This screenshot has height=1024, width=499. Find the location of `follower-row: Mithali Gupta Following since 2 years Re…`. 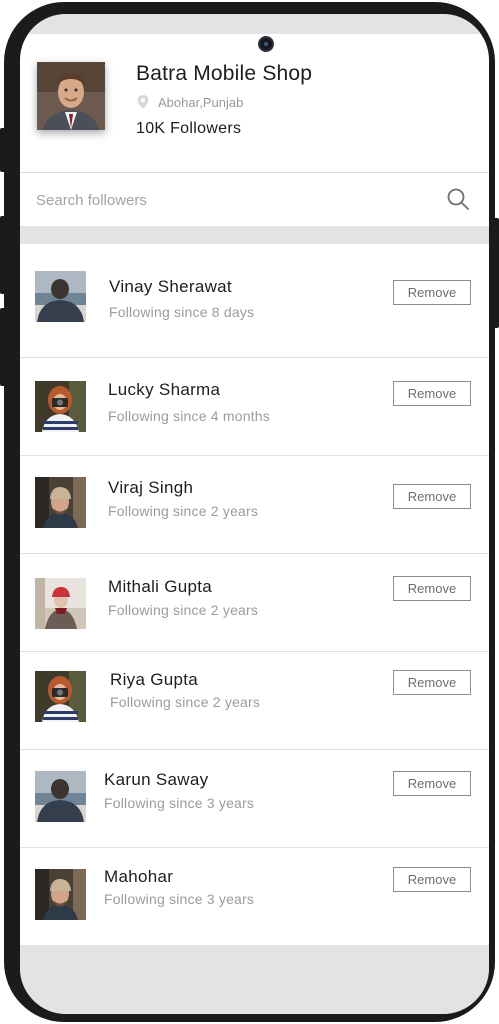

follower-row: Mithali Gupta Following since 2 years Re… is located at coordinates (254, 603).